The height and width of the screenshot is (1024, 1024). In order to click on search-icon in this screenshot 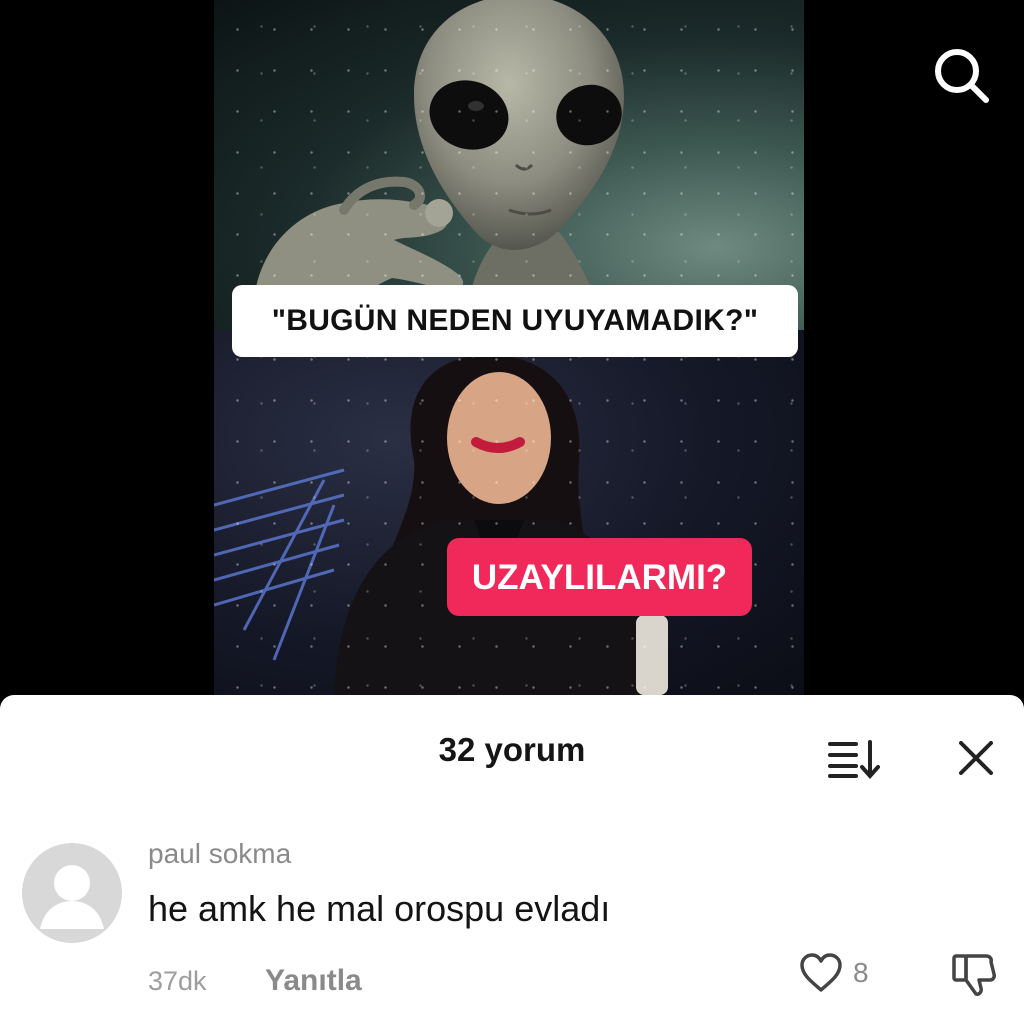, I will do `click(961, 75)`.